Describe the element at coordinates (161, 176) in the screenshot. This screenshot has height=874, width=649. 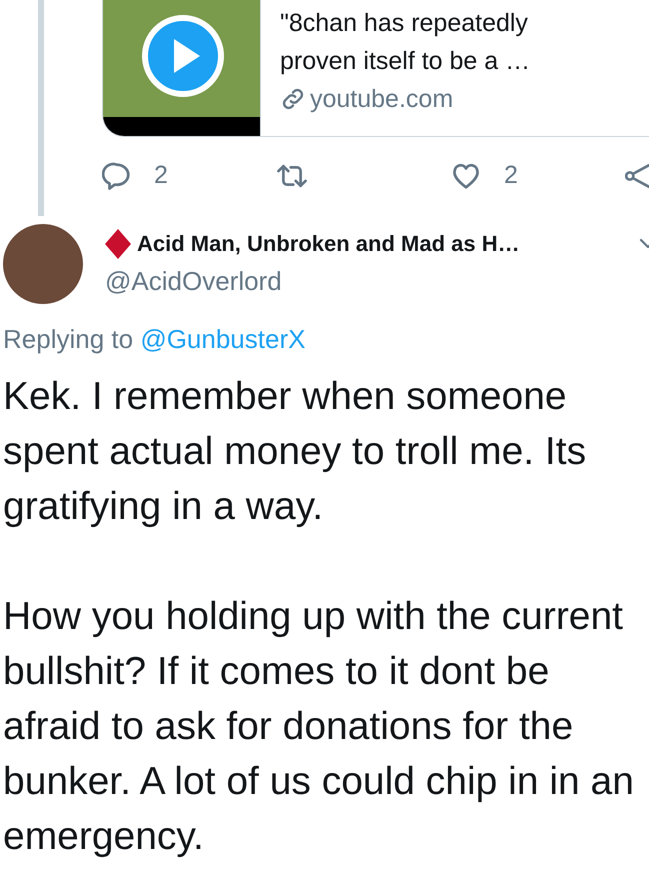
I see `reply-count: 2` at that location.